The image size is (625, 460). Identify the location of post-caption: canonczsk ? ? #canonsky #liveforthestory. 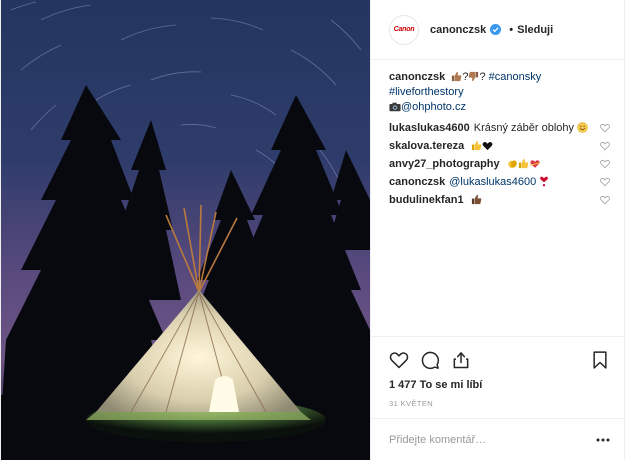
(499, 92).